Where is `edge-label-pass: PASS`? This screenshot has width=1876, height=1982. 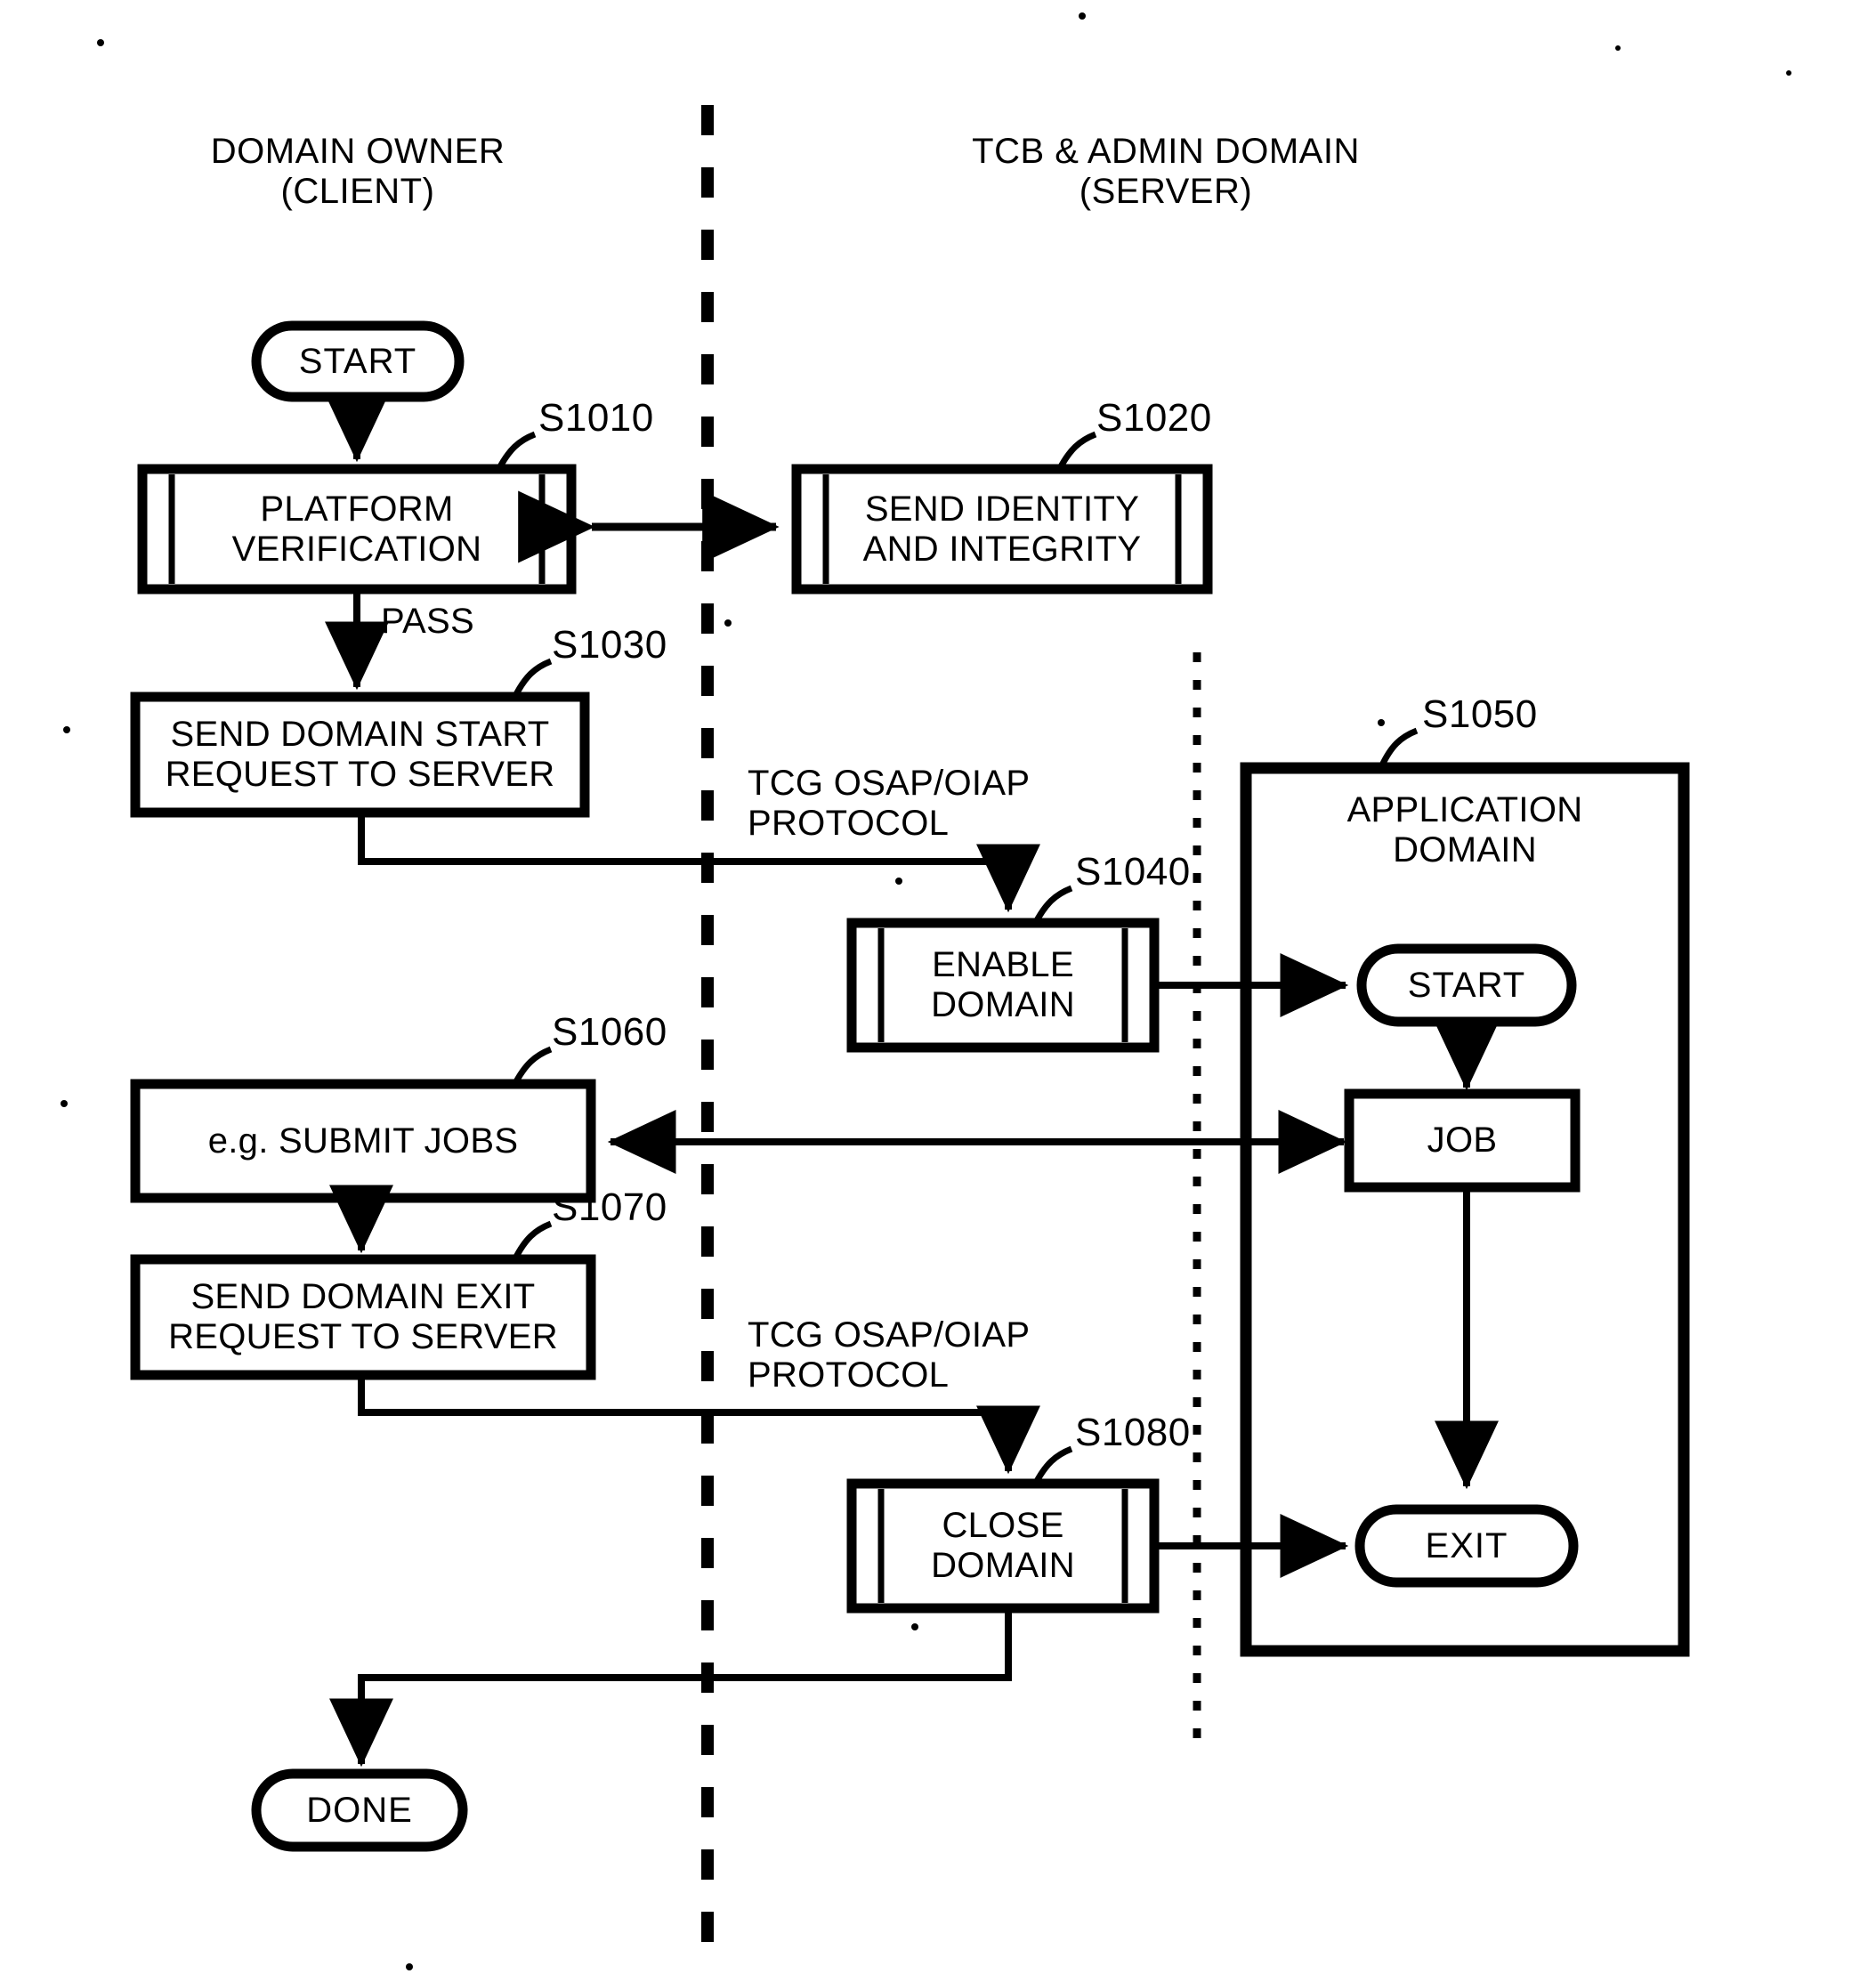
edge-label-pass: PASS is located at coordinates (427, 621).